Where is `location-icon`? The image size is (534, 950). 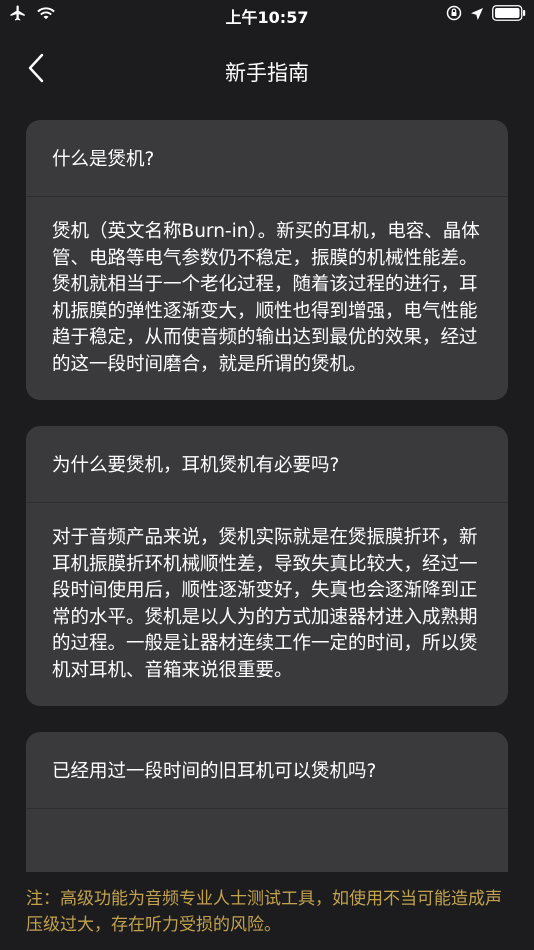 location-icon is located at coordinates (477, 15).